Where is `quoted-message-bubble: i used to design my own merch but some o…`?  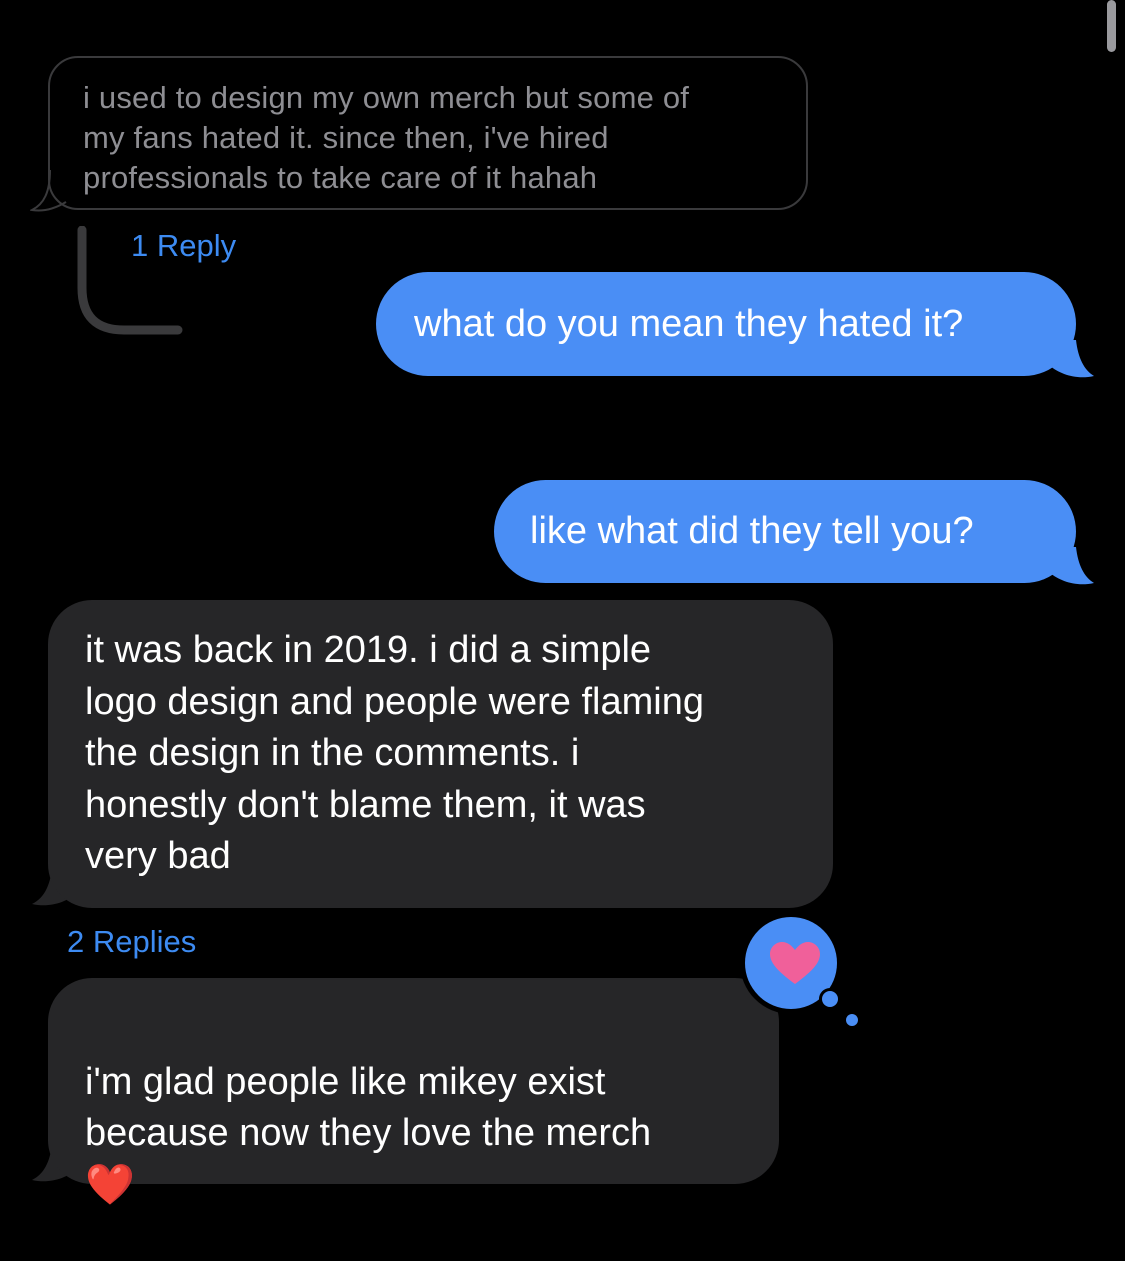
quoted-message-bubble: i used to design my own merch but some o… is located at coordinates (428, 133).